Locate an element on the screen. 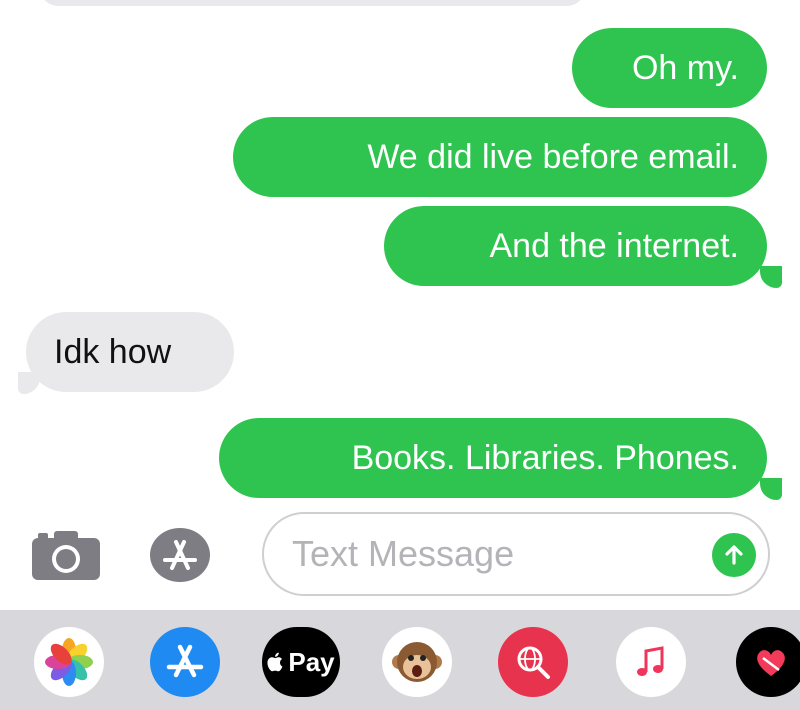  sent-message-bubble: We did live before email. is located at coordinates (500, 157).